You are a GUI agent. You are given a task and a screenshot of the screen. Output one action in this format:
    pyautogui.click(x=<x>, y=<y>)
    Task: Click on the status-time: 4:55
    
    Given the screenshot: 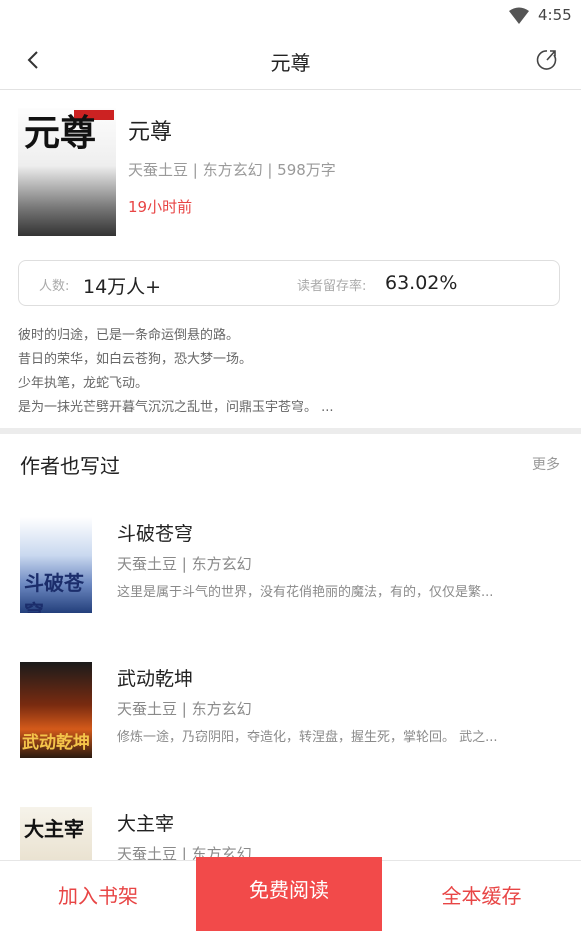 What is the action you would take?
    pyautogui.click(x=555, y=15)
    